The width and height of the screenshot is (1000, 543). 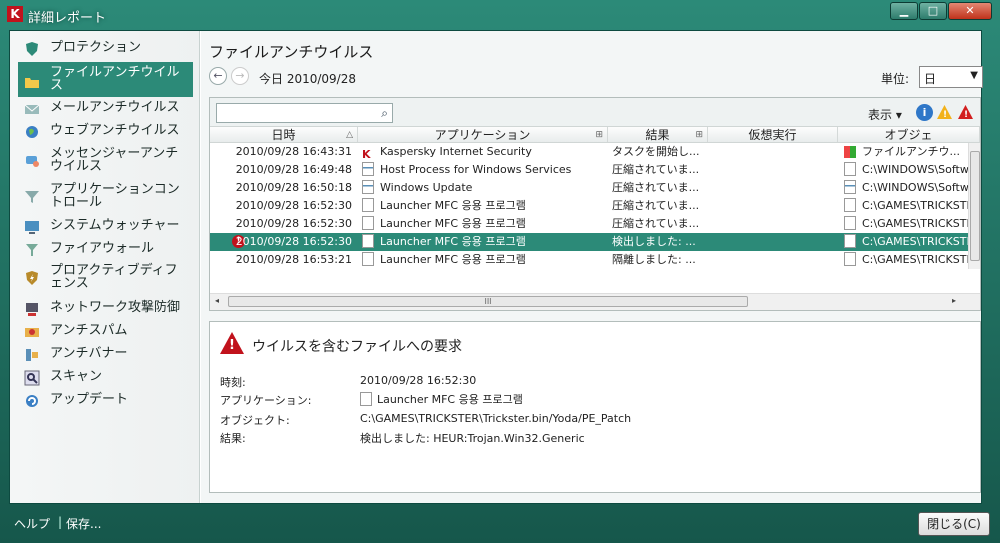 What do you see at coordinates (974, 75) in the screenshot?
I see `chevron-down-icon: ▼` at bounding box center [974, 75].